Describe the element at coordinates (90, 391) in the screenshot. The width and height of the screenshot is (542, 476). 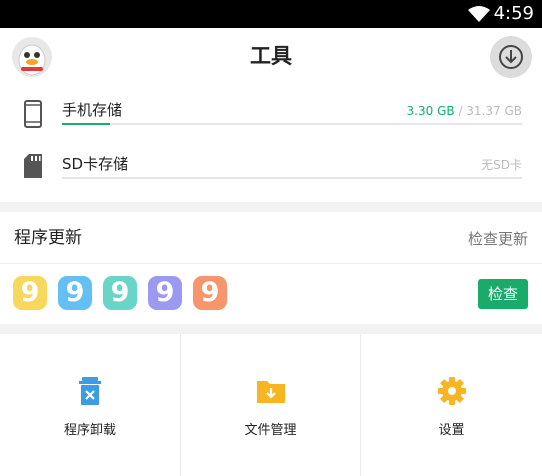
I see `trash-icon` at that location.